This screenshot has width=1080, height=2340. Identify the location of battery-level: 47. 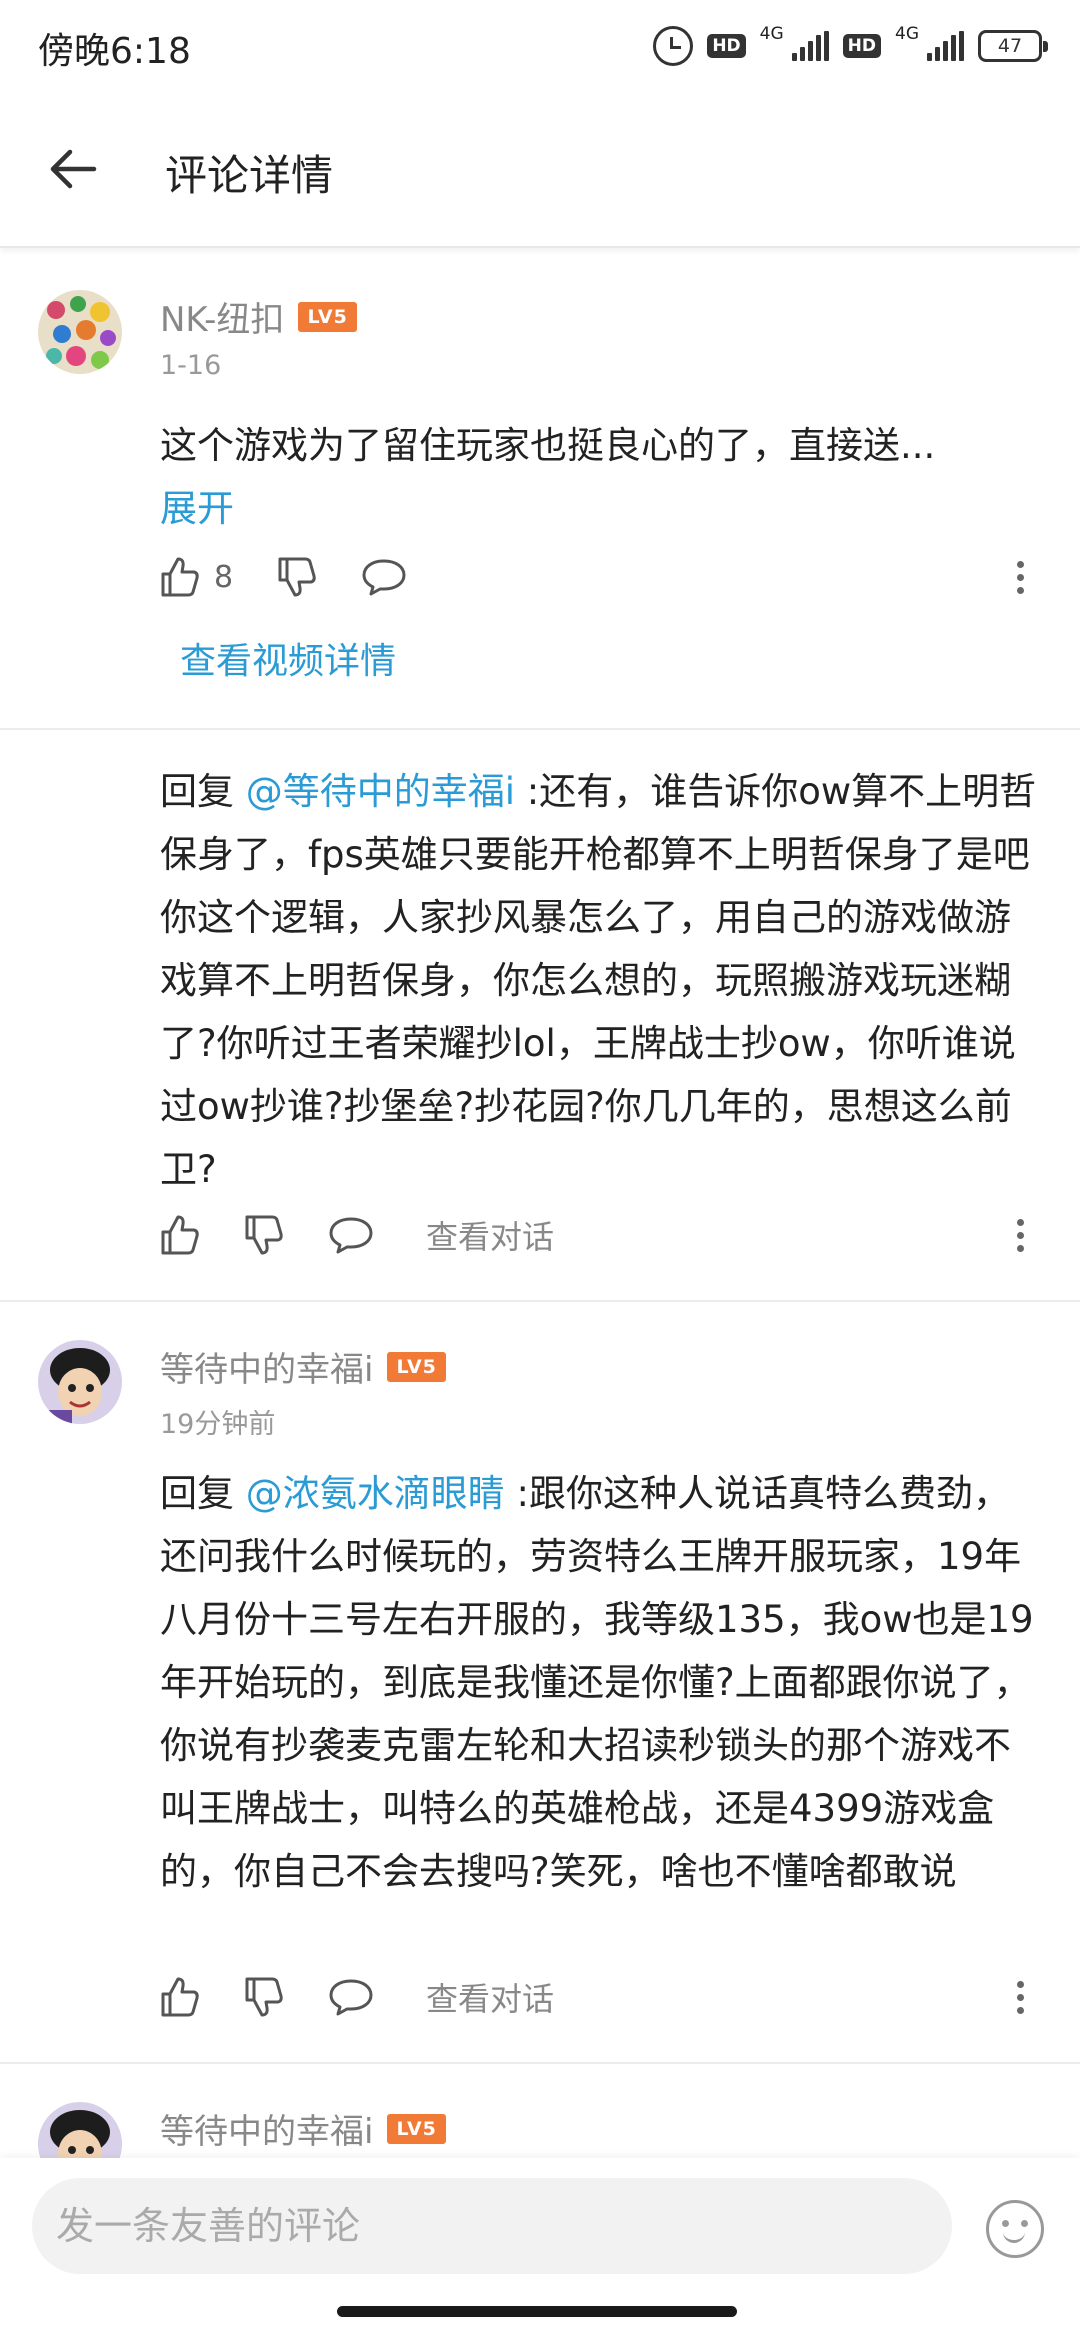
(1010, 46).